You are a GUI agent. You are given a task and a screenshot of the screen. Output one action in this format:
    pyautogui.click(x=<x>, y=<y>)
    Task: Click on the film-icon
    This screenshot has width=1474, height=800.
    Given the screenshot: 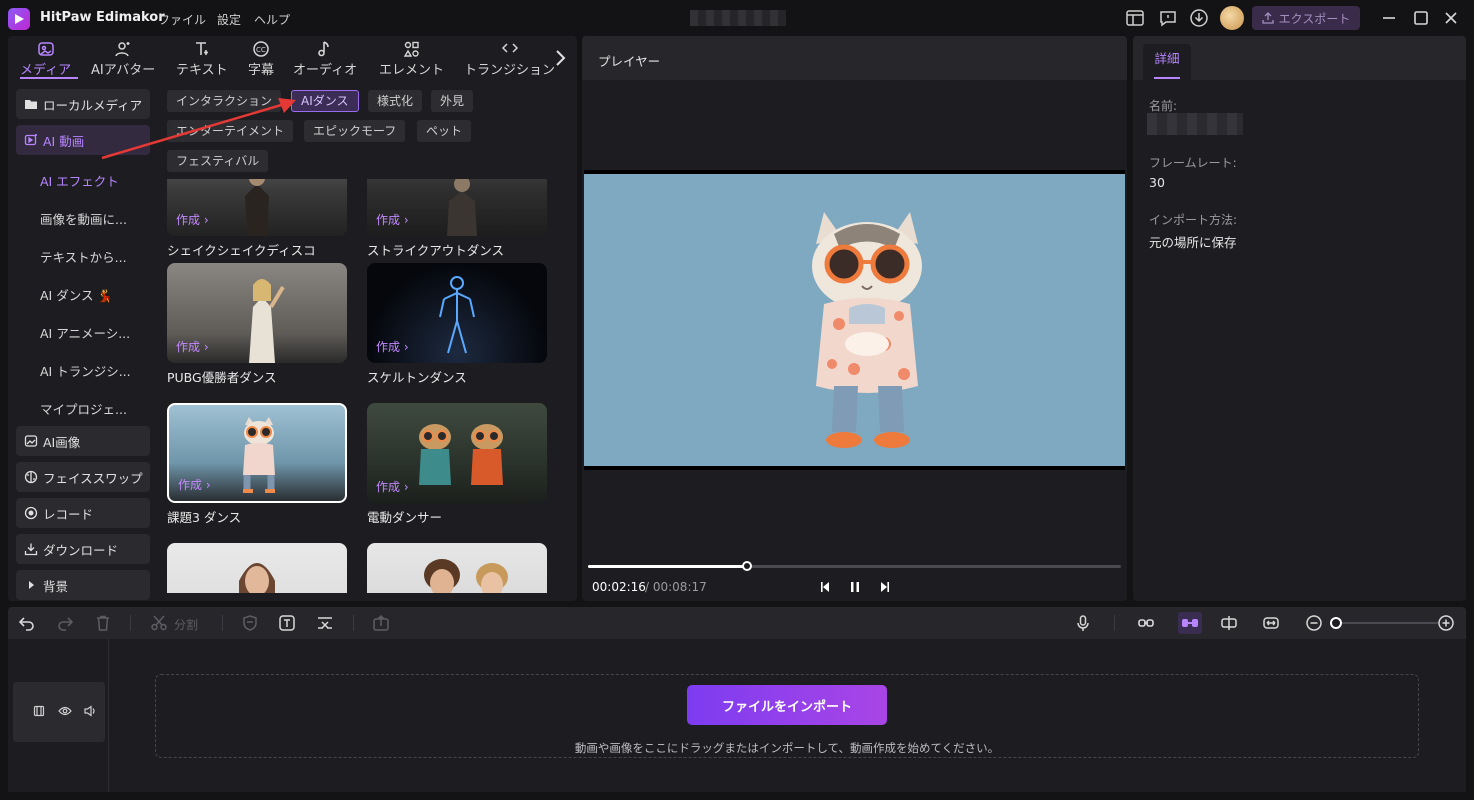 What is the action you would take?
    pyautogui.click(x=39, y=711)
    